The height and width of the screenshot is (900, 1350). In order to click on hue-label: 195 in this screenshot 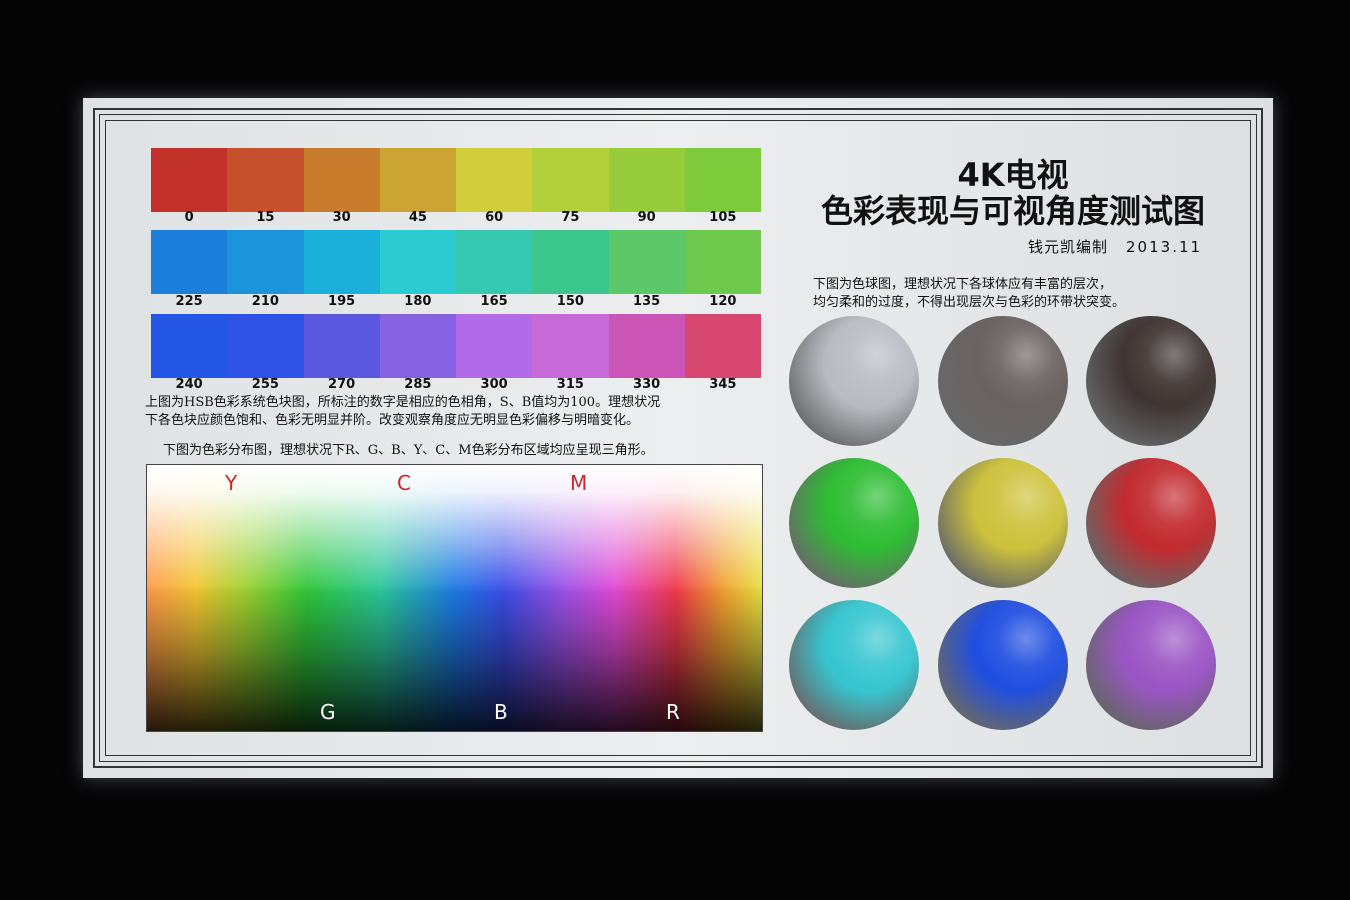, I will do `click(342, 301)`.